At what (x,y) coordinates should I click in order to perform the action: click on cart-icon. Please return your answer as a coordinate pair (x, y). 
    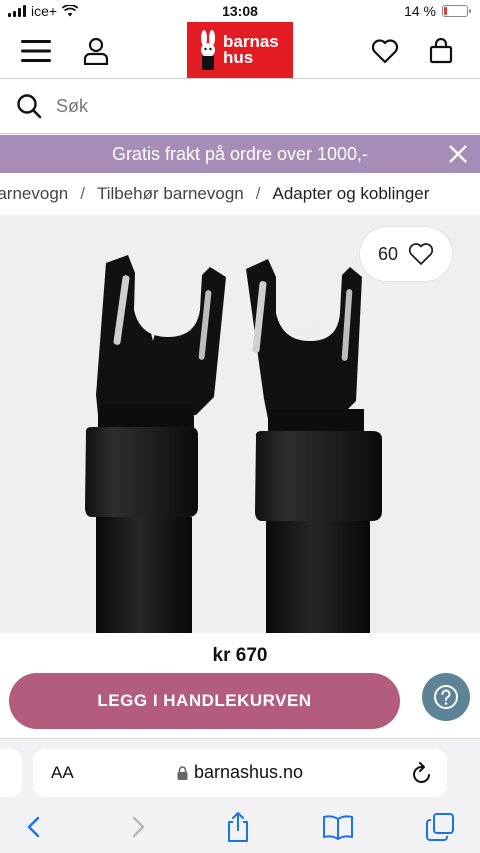
    Looking at the image, I should click on (441, 51).